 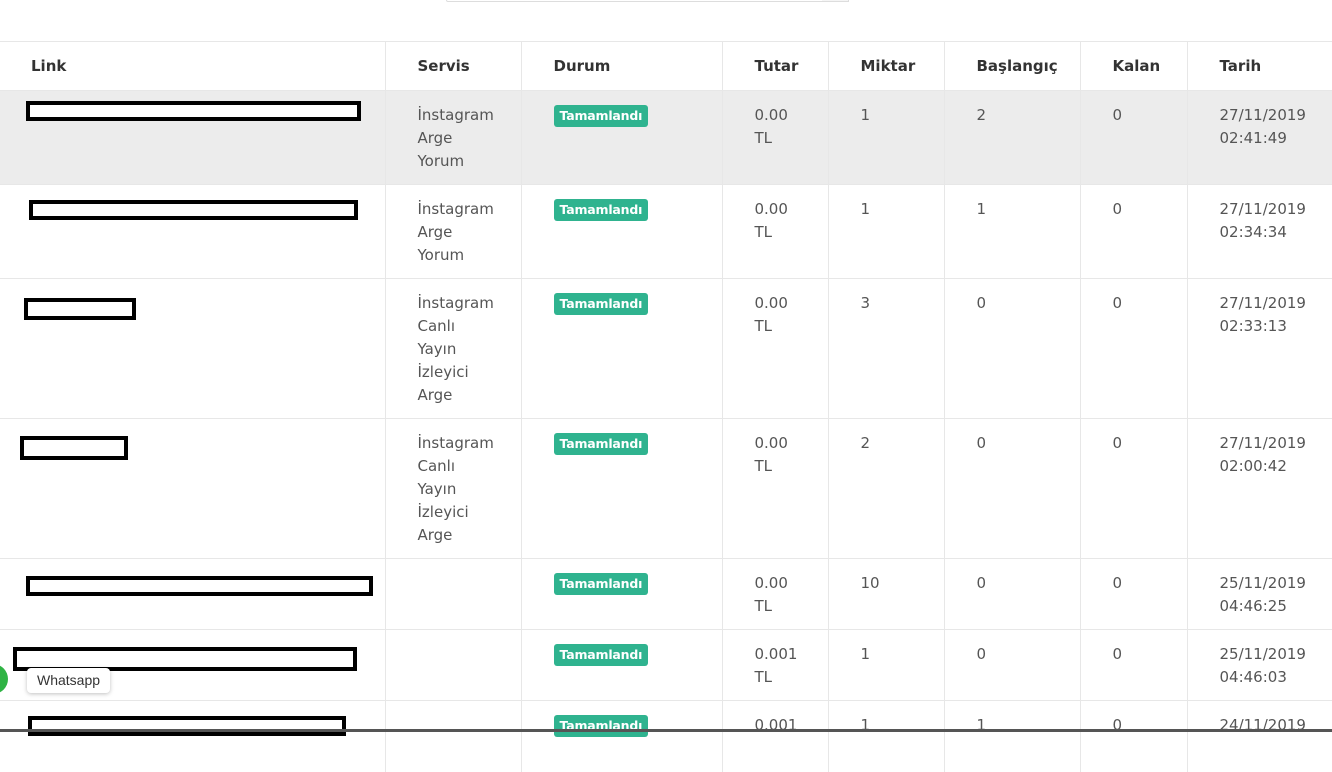 What do you see at coordinates (886, 489) in the screenshot?
I see `miktar-cell: 2` at bounding box center [886, 489].